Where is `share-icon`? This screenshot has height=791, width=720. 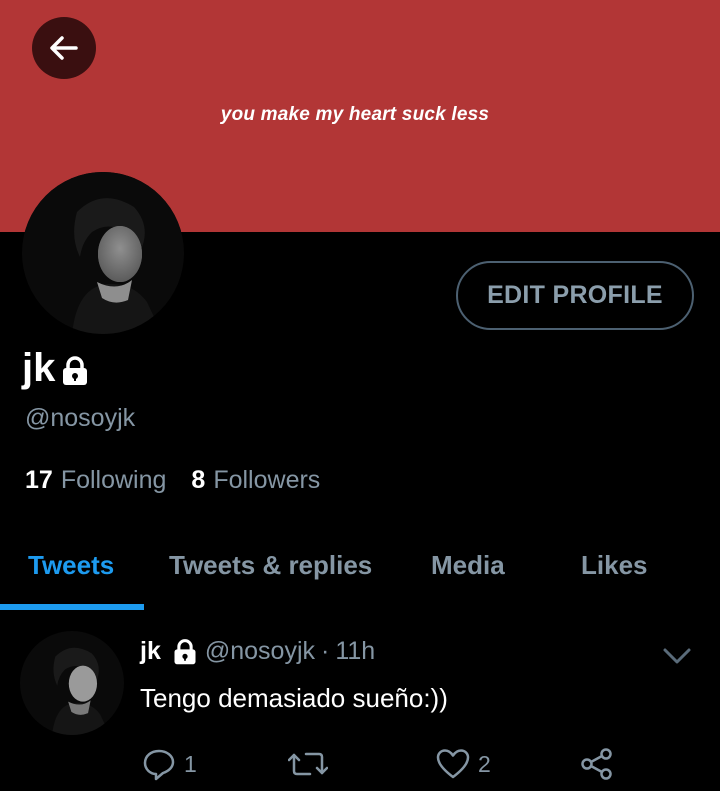 share-icon is located at coordinates (596, 764).